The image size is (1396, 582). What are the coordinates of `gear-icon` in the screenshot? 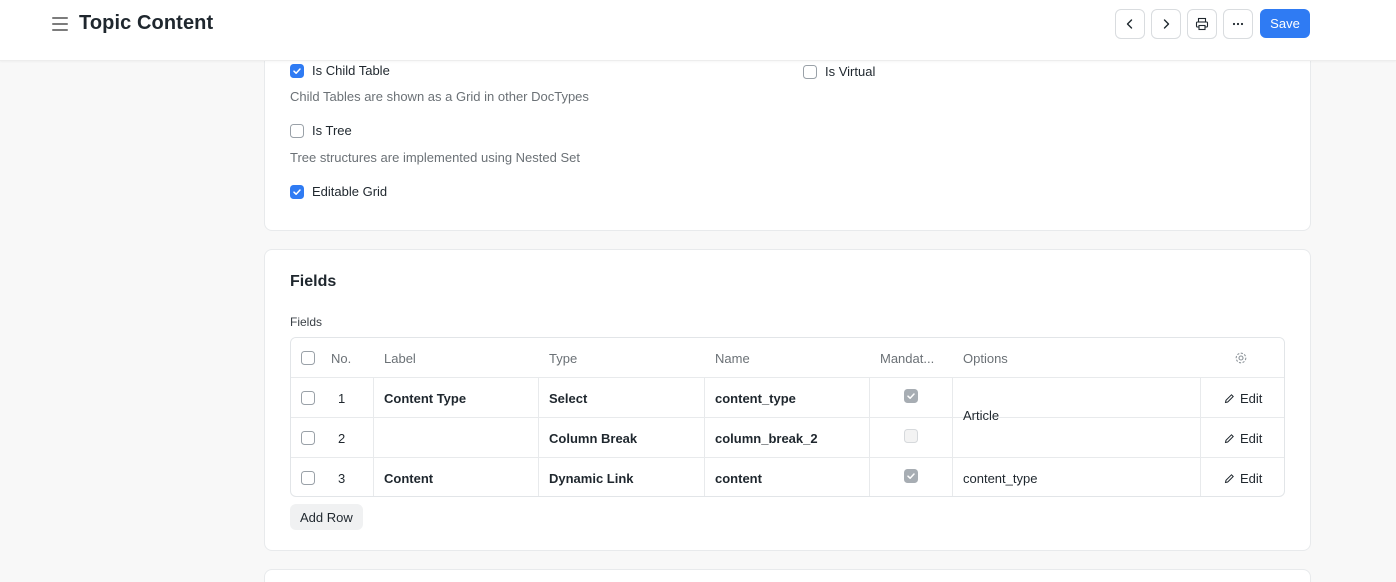 It's located at (1241, 358).